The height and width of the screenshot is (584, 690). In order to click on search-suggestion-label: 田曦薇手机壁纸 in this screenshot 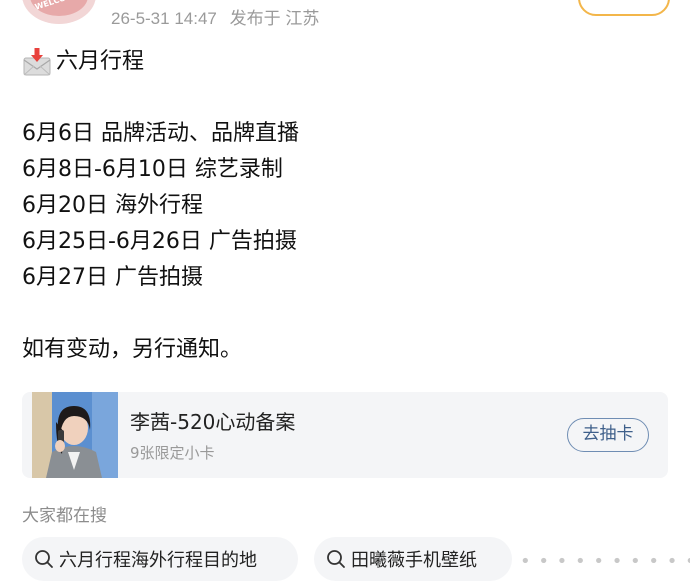, I will do `click(414, 560)`.